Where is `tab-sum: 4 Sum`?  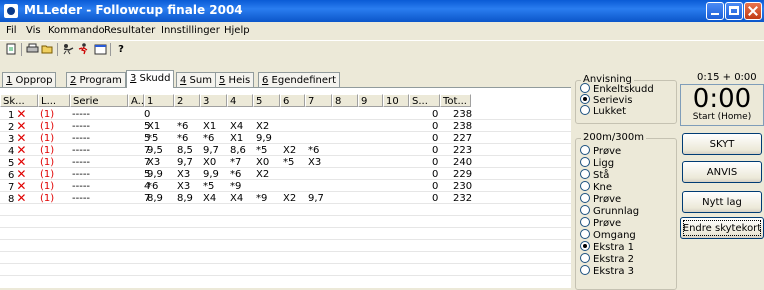
tab-sum: 4 Sum is located at coordinates (196, 79).